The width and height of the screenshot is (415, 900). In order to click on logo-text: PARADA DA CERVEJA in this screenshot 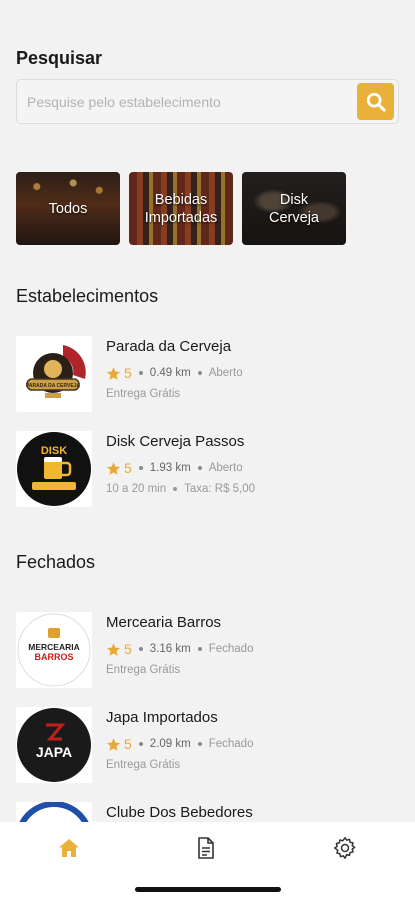, I will do `click(53, 386)`.